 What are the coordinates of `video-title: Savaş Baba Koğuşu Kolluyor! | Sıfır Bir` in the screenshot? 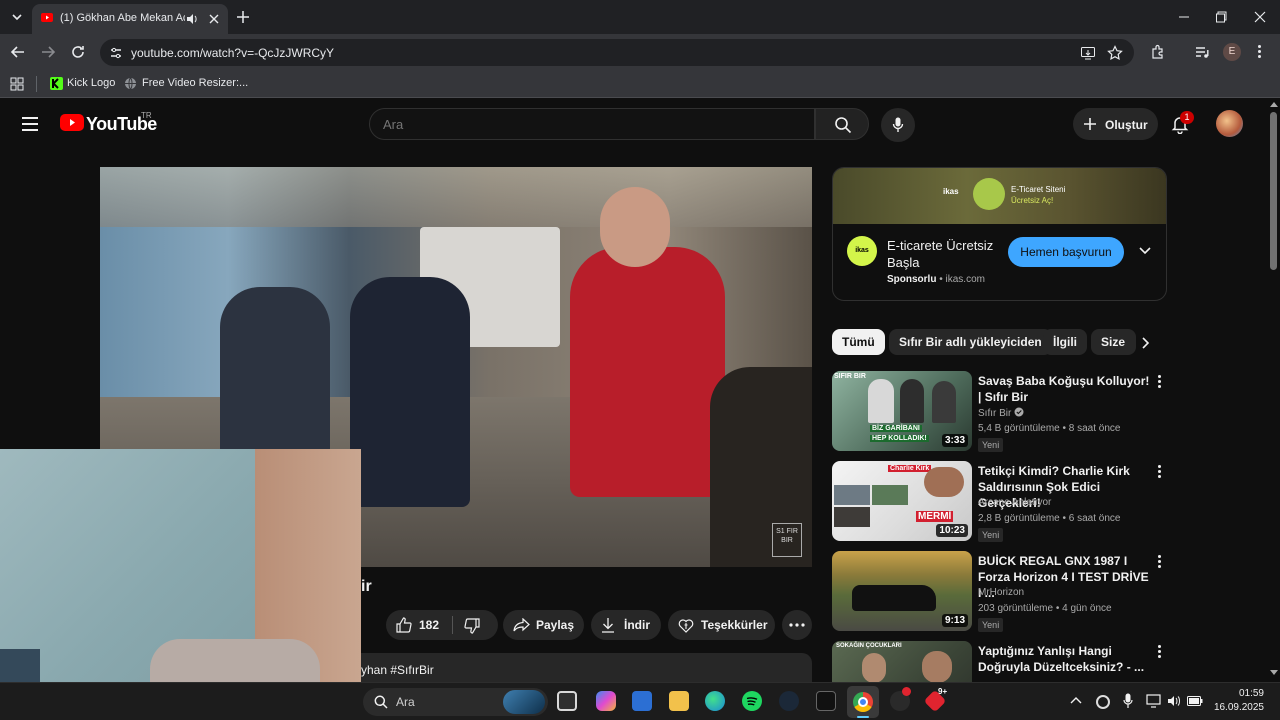 It's located at (1066, 389).